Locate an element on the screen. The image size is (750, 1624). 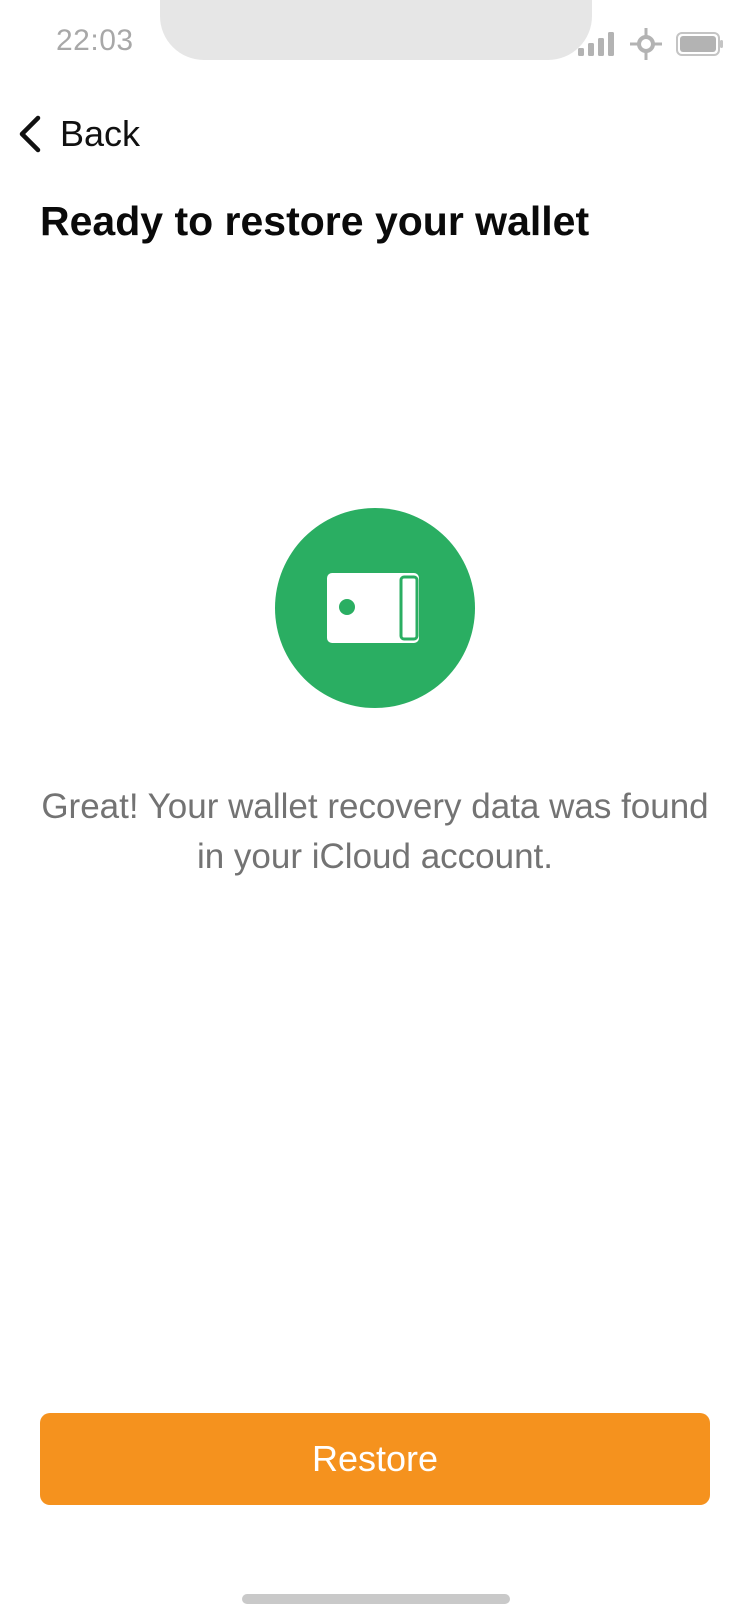
wallet-icon is located at coordinates (373, 608).